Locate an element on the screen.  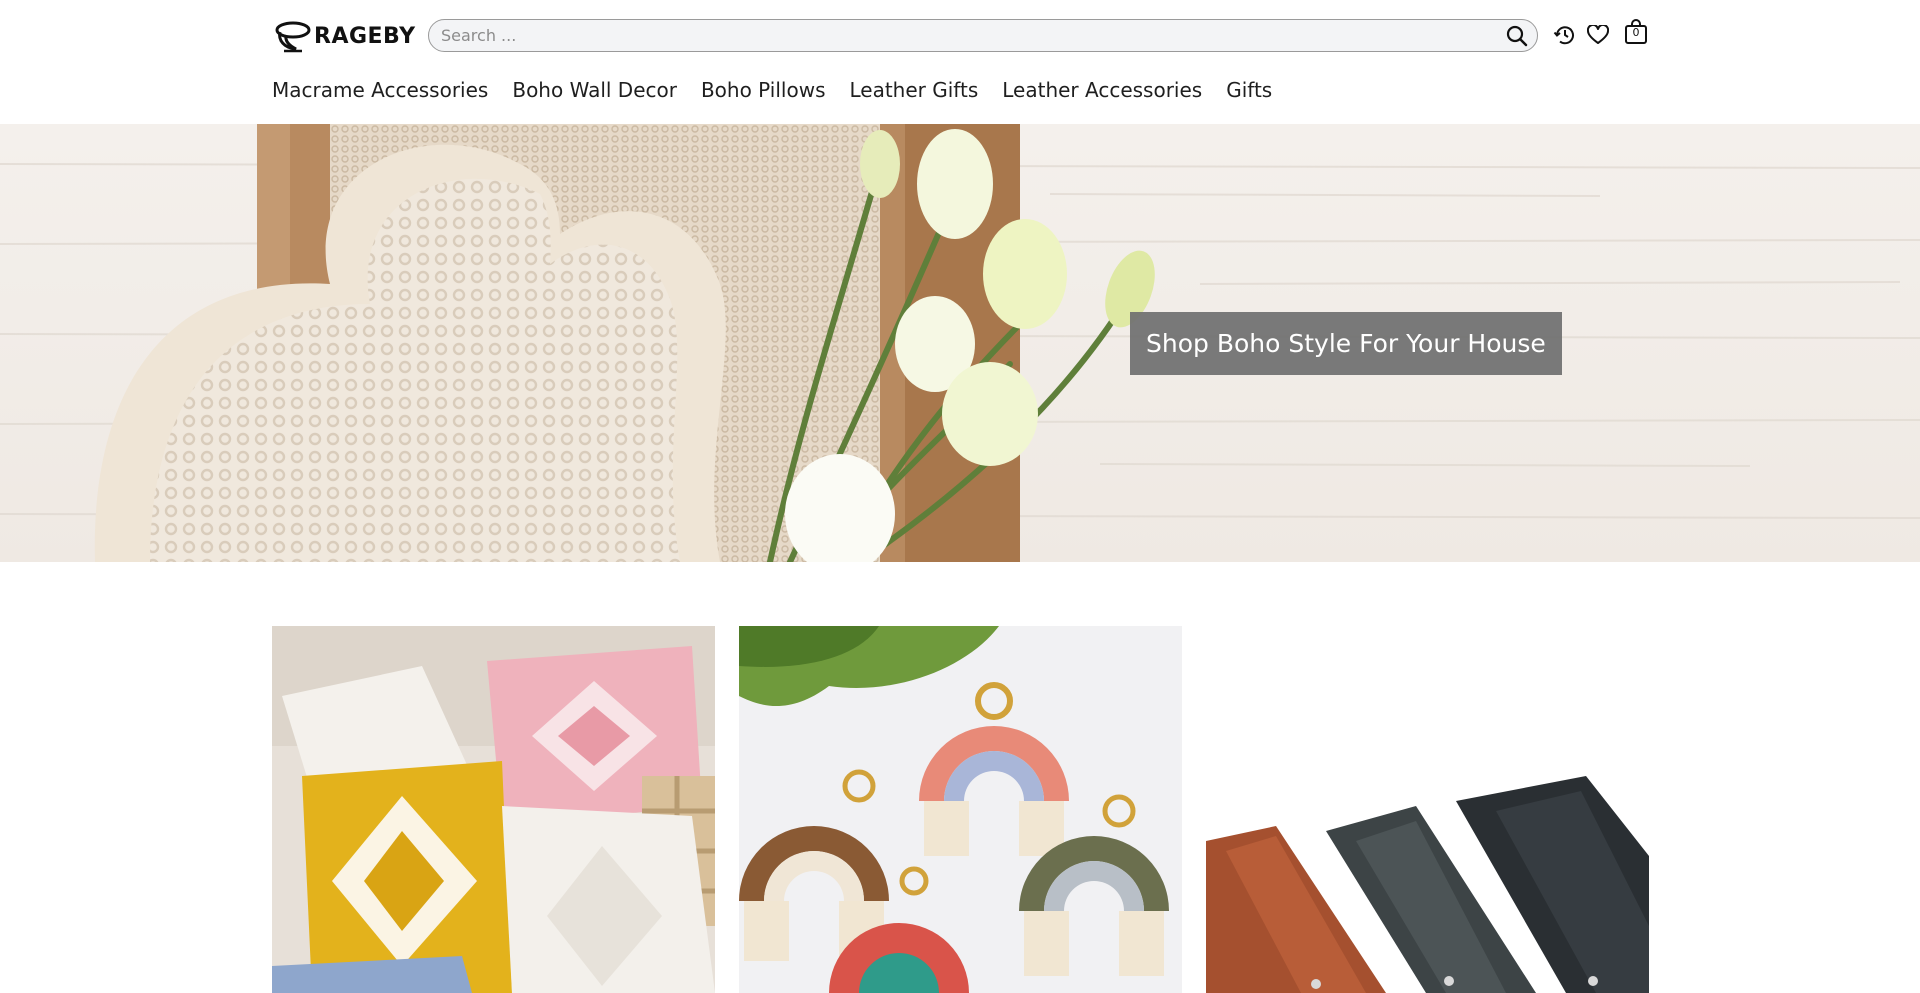
nav-item-macrame-accessories: Macrame Accessories is located at coordinates (380, 90).